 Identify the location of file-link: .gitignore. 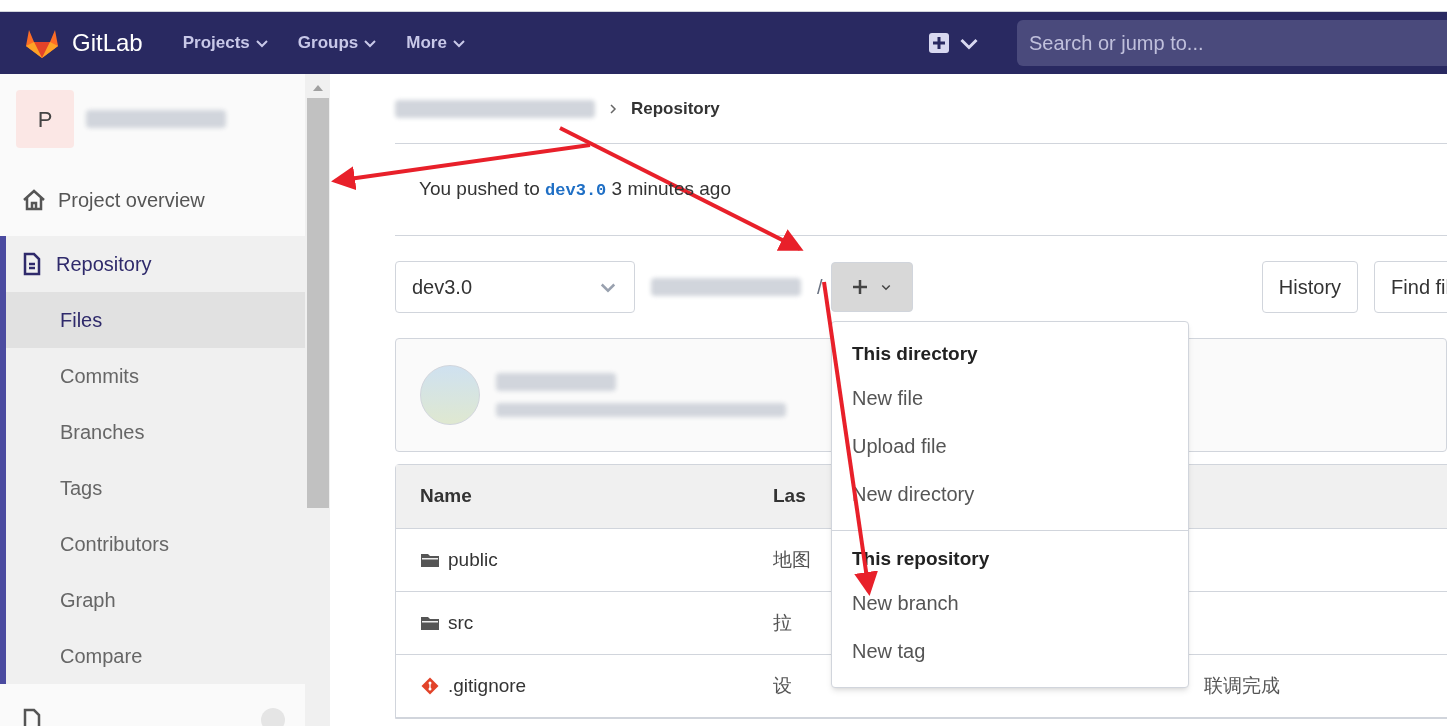
(487, 686).